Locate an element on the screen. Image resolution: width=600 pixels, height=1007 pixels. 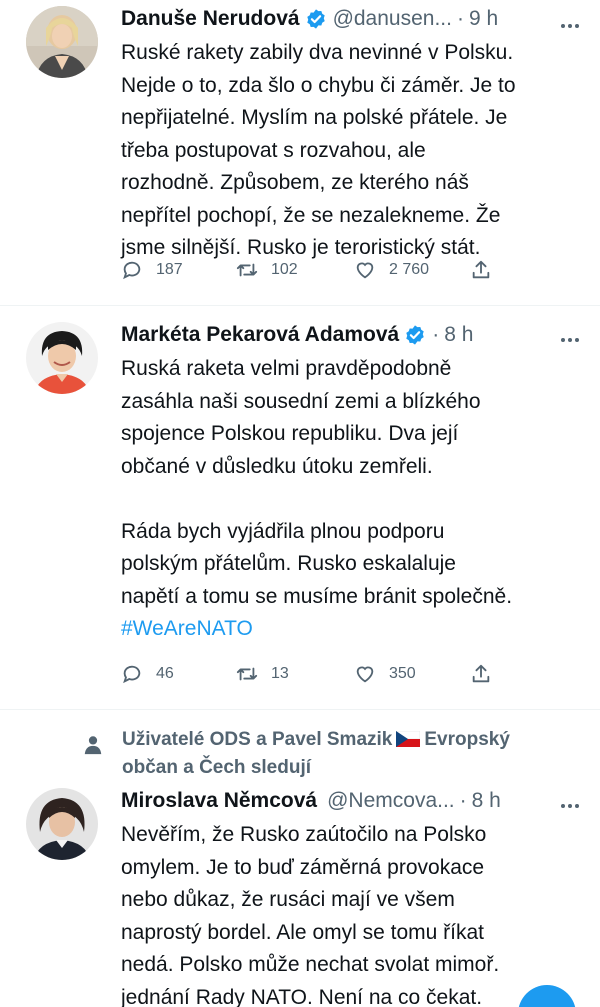
person-icon is located at coordinates (93, 745).